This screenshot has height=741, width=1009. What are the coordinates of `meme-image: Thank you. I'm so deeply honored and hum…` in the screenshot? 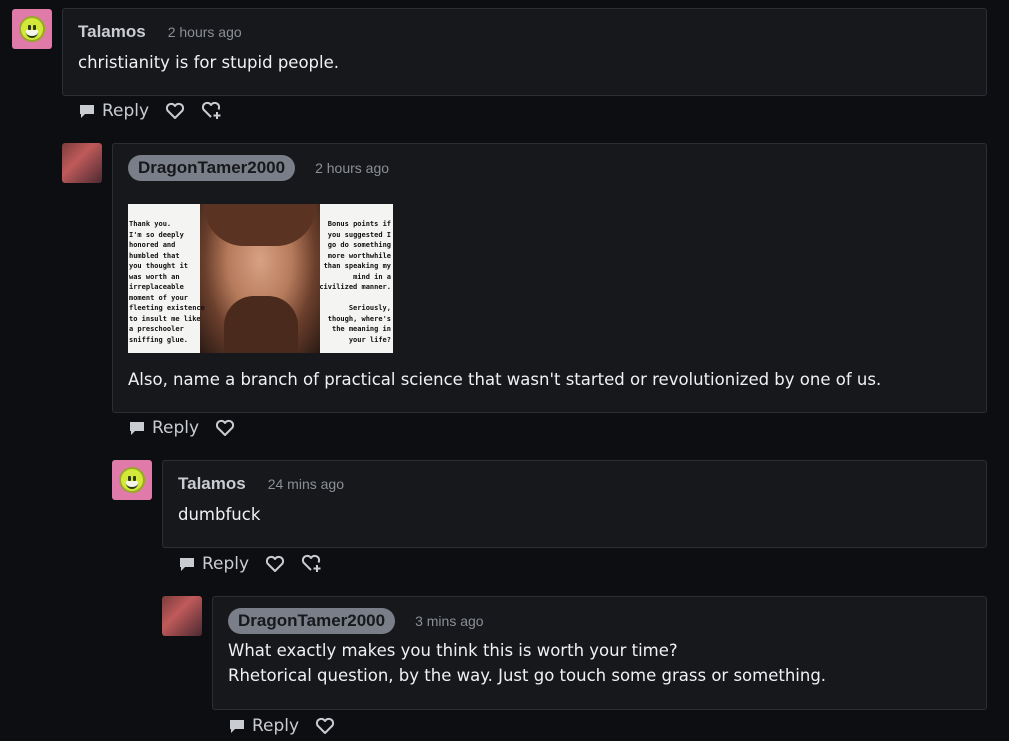 It's located at (260, 278).